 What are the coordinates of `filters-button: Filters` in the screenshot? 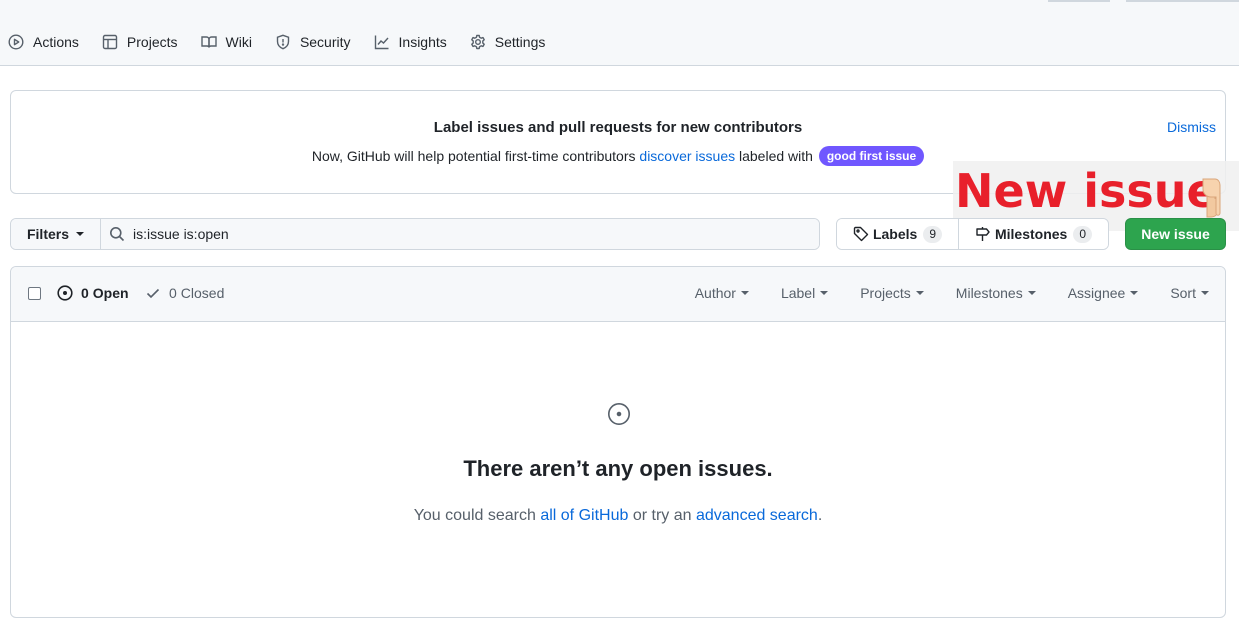 It's located at (56, 234).